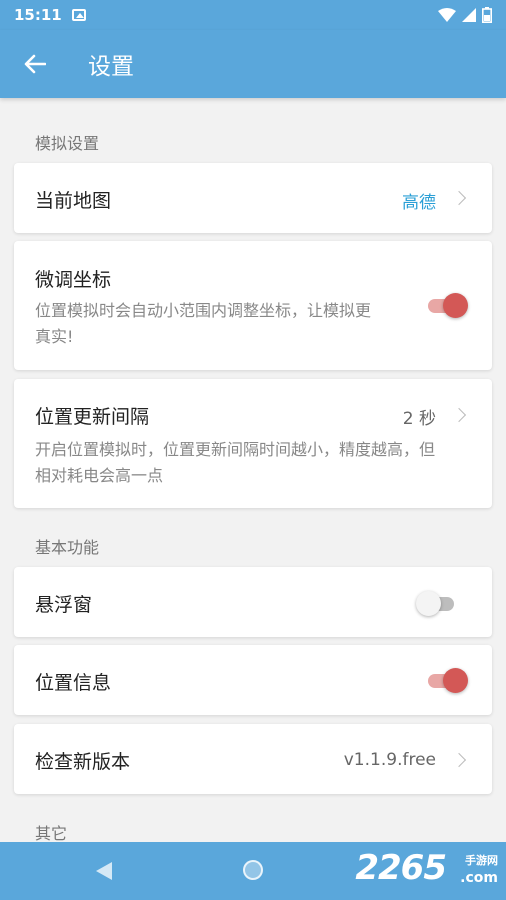  I want to click on wifi-icon, so click(447, 15).